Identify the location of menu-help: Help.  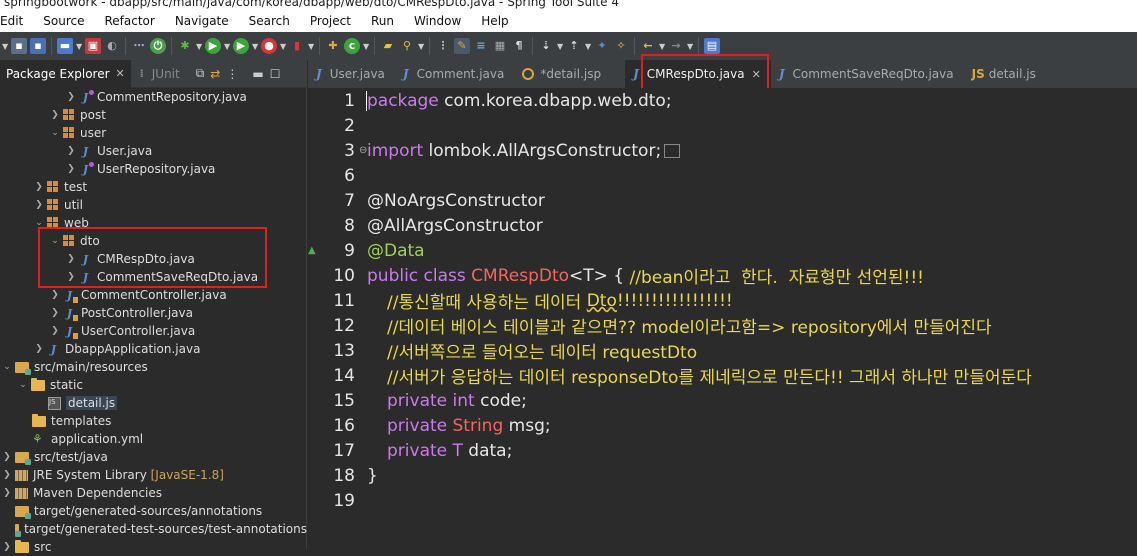
(494, 21).